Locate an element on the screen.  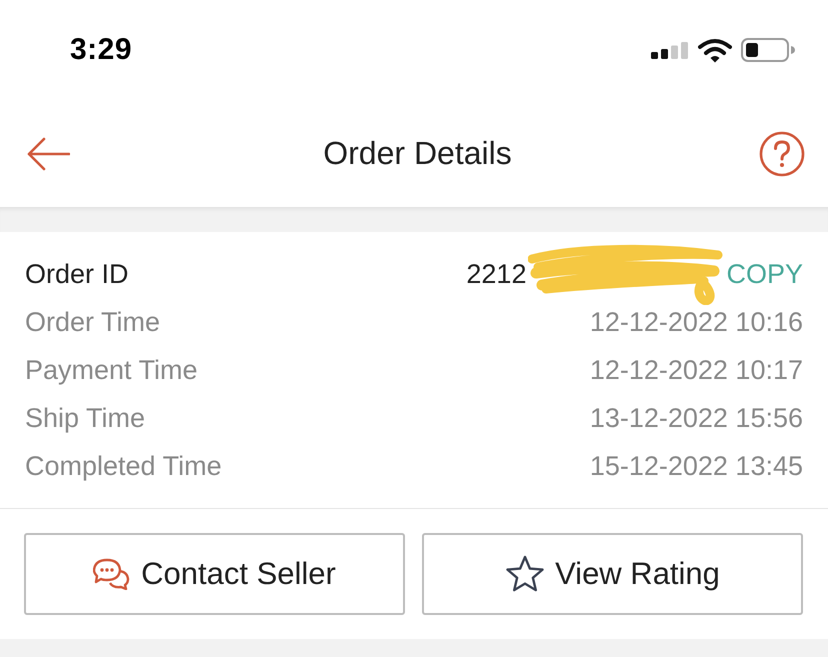
help-button is located at coordinates (782, 153).